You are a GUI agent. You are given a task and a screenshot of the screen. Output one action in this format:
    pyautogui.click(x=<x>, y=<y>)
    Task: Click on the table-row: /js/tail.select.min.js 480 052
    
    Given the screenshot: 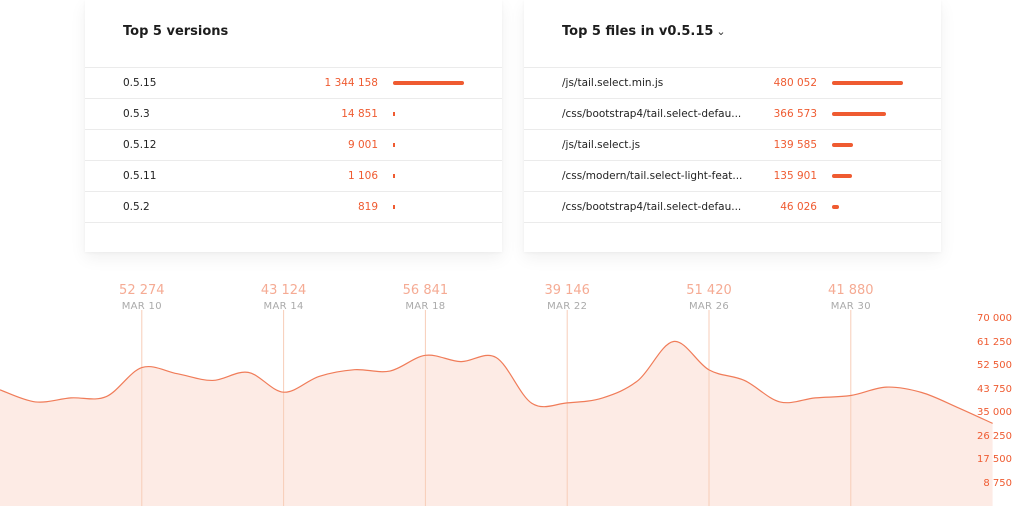 What is the action you would take?
    pyautogui.click(x=732, y=83)
    